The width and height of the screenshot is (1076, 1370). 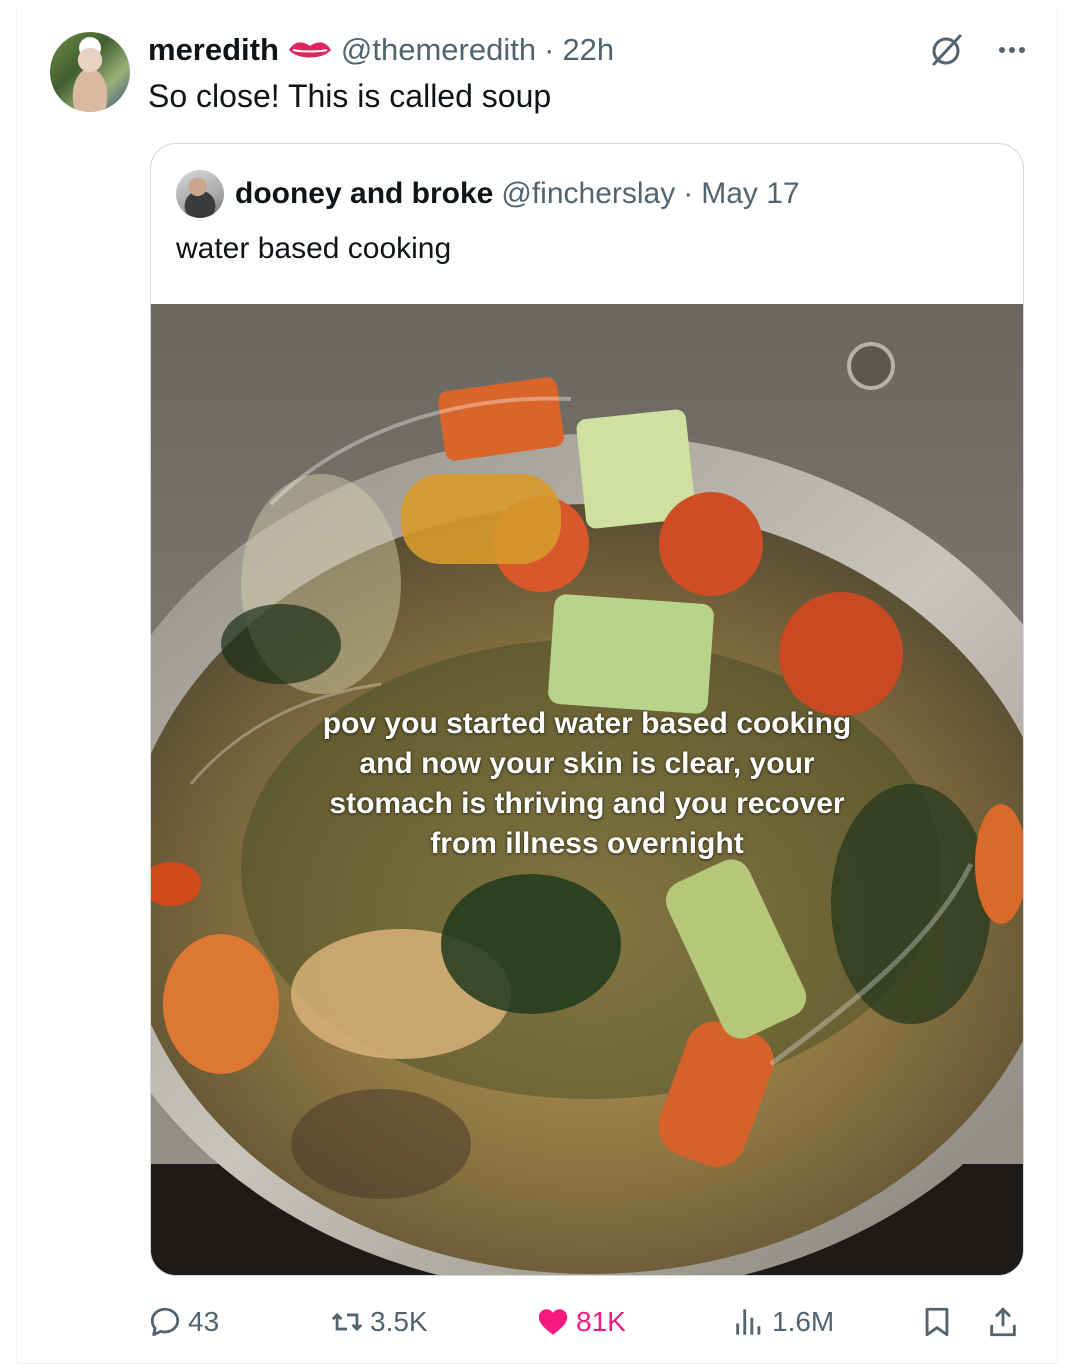 What do you see at coordinates (183, 1322) in the screenshot?
I see `reply-button: 43` at bounding box center [183, 1322].